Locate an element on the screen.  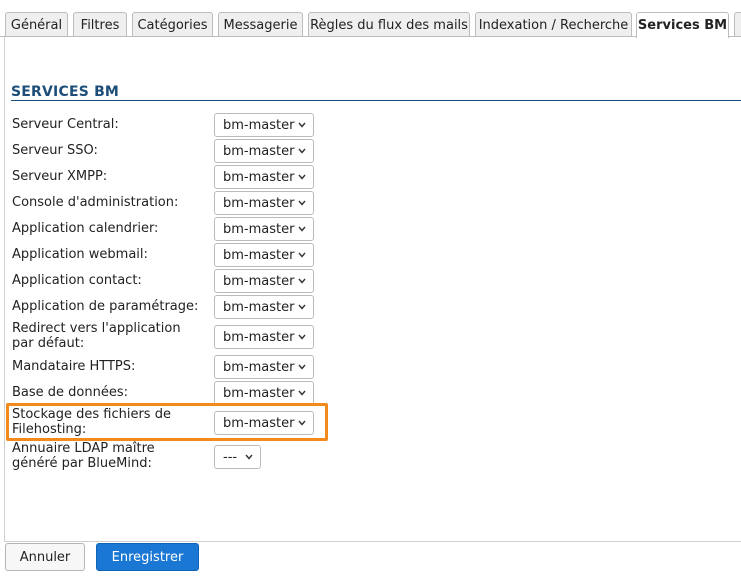
tab-indexation-recherche: Indexation / Recherche is located at coordinates (553, 24).